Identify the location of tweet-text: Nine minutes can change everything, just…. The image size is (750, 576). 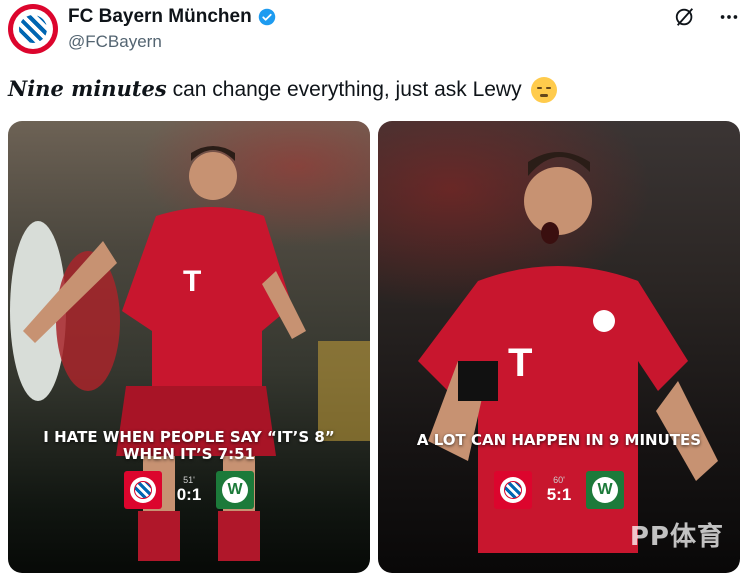
(283, 90).